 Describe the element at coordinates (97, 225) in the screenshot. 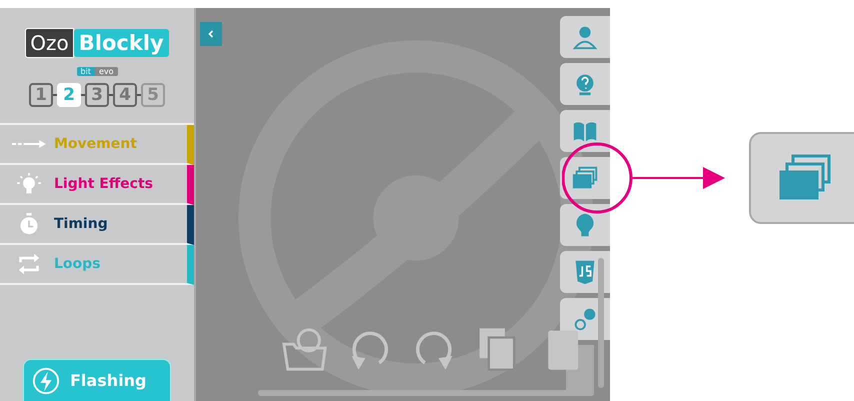

I see `category-item: Timing` at that location.